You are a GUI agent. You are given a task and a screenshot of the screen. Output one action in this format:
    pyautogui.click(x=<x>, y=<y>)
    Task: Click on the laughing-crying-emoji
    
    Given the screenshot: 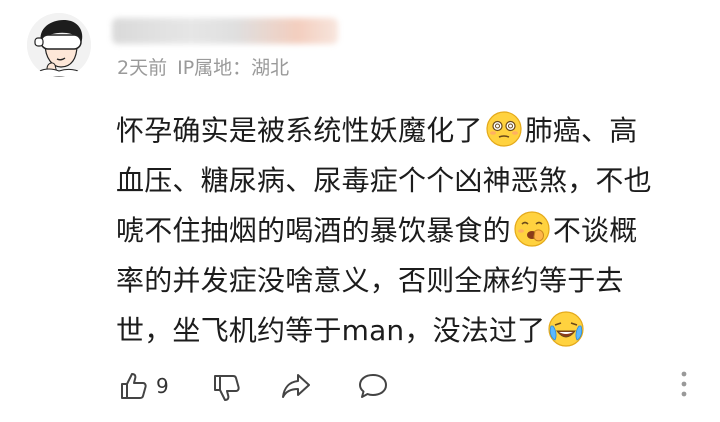 What is the action you would take?
    pyautogui.click(x=566, y=329)
    